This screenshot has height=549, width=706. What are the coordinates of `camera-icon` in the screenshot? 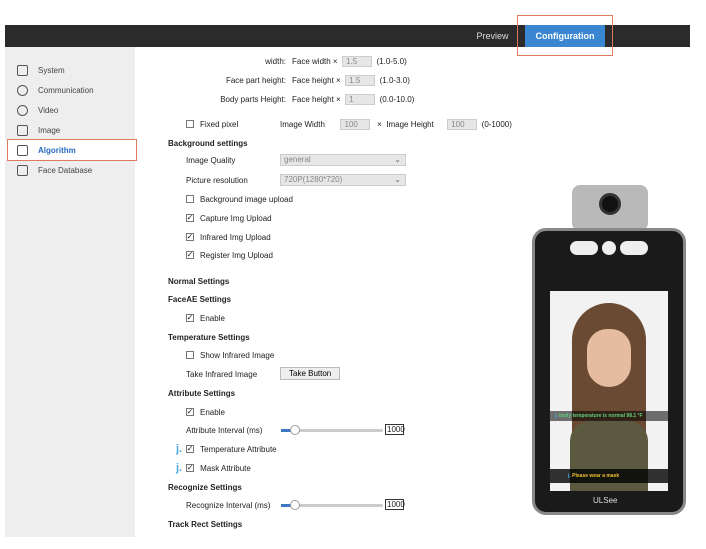 It's located at (22, 110).